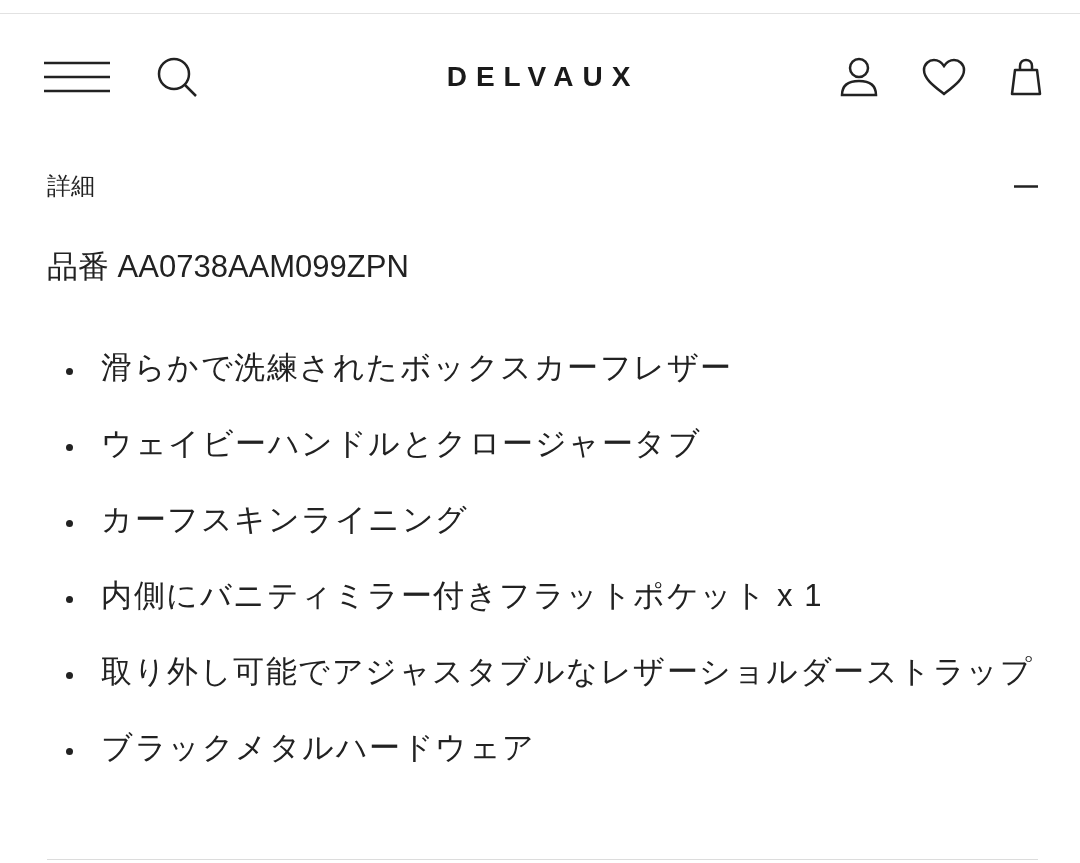  What do you see at coordinates (543, 77) in the screenshot?
I see `brand-logo: DELVAUX` at bounding box center [543, 77].